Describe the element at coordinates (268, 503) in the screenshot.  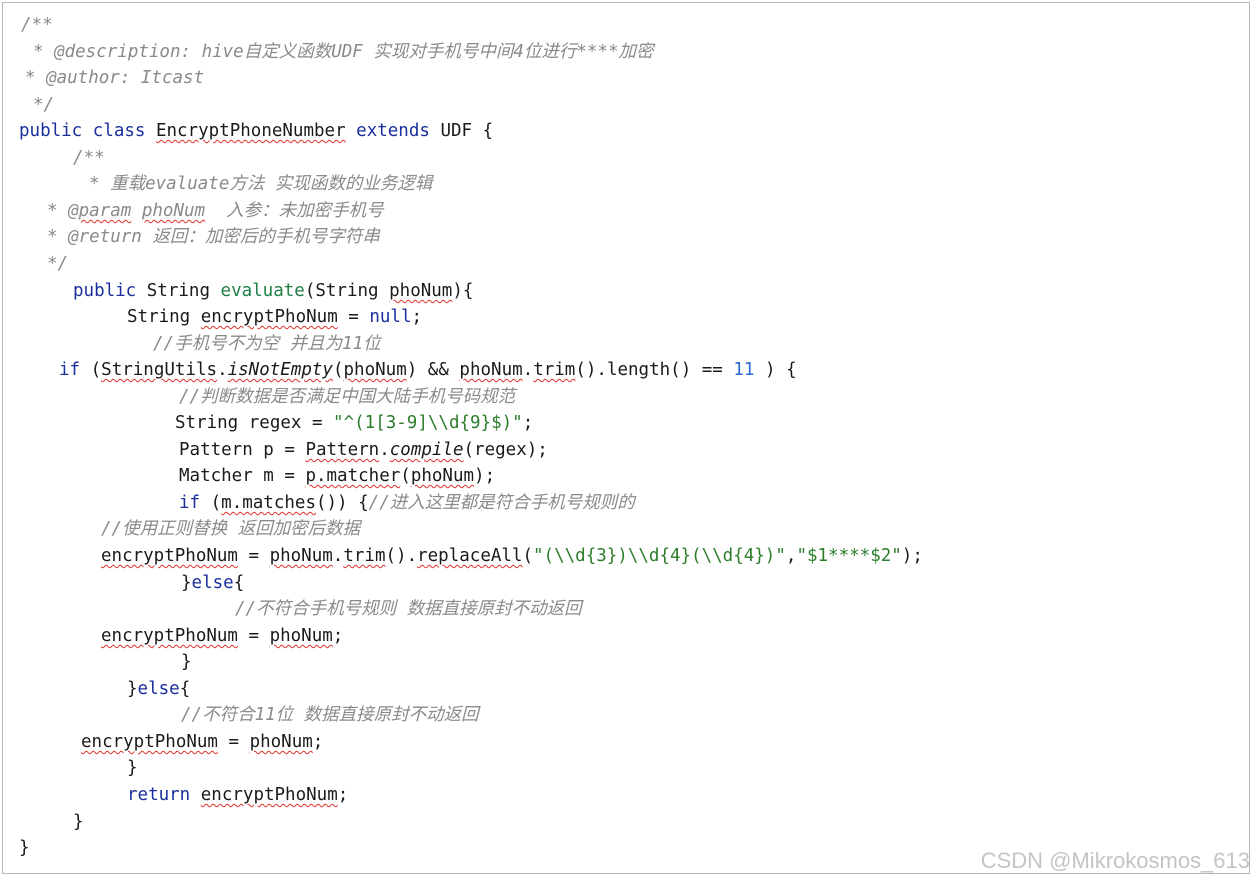
I see `code-token: m.matches` at that location.